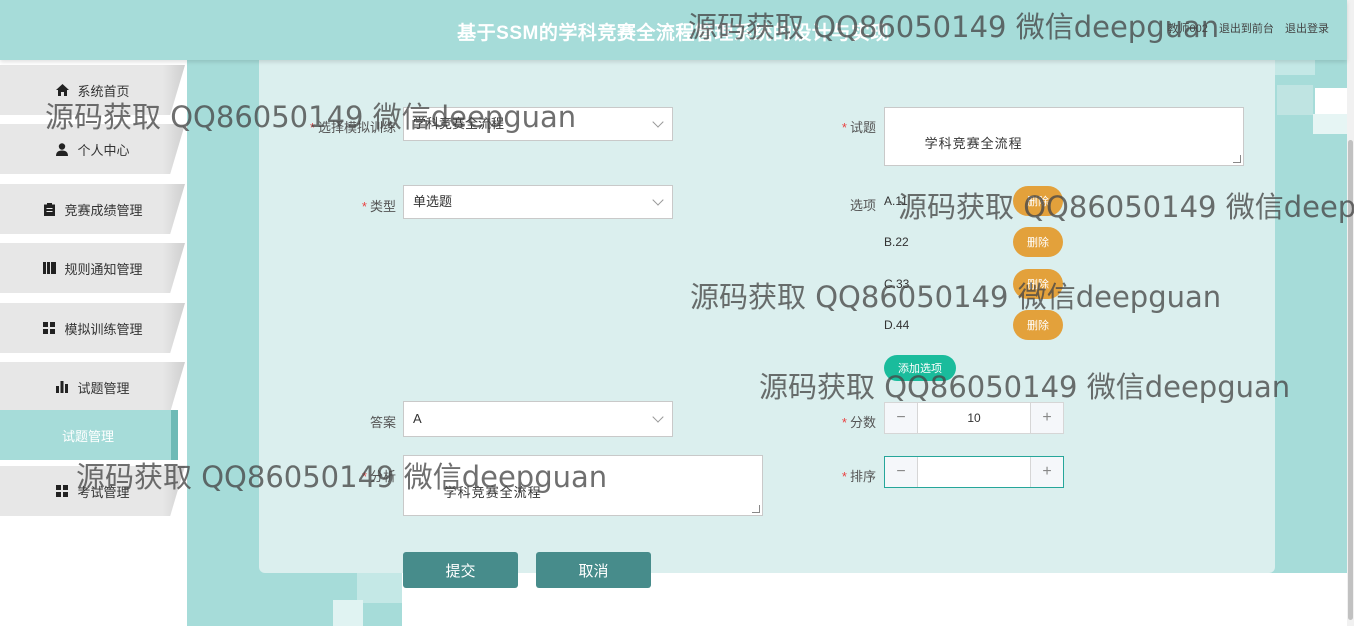  Describe the element at coordinates (1046, 472) in the screenshot. I see `order-increment-button: +` at that location.